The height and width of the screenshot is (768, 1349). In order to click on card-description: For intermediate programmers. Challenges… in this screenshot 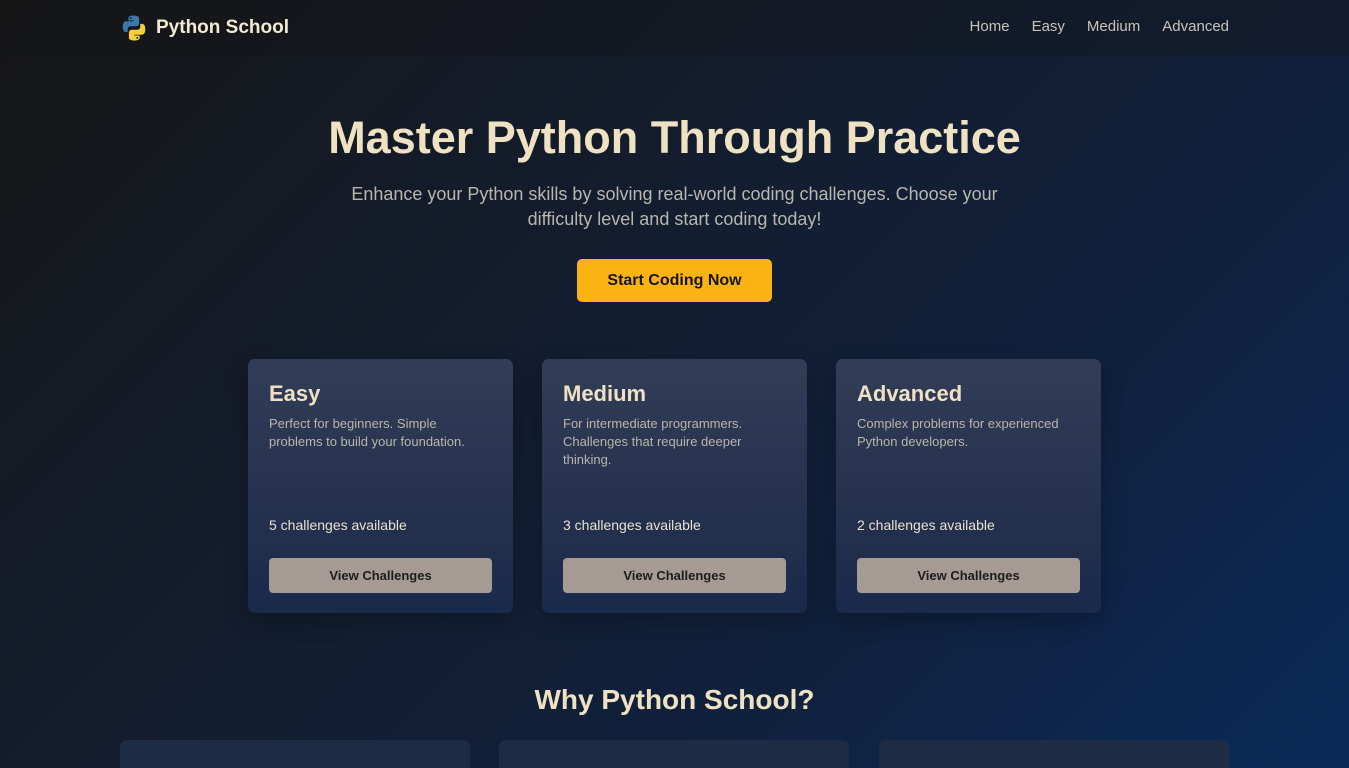, I will do `click(653, 441)`.